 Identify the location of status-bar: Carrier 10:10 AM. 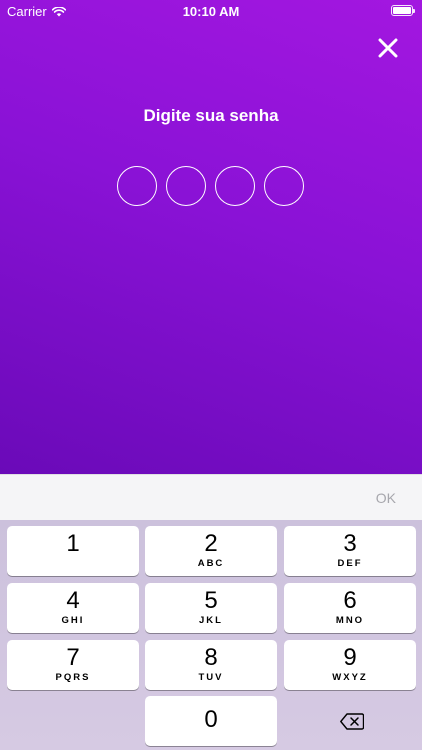
(211, 11).